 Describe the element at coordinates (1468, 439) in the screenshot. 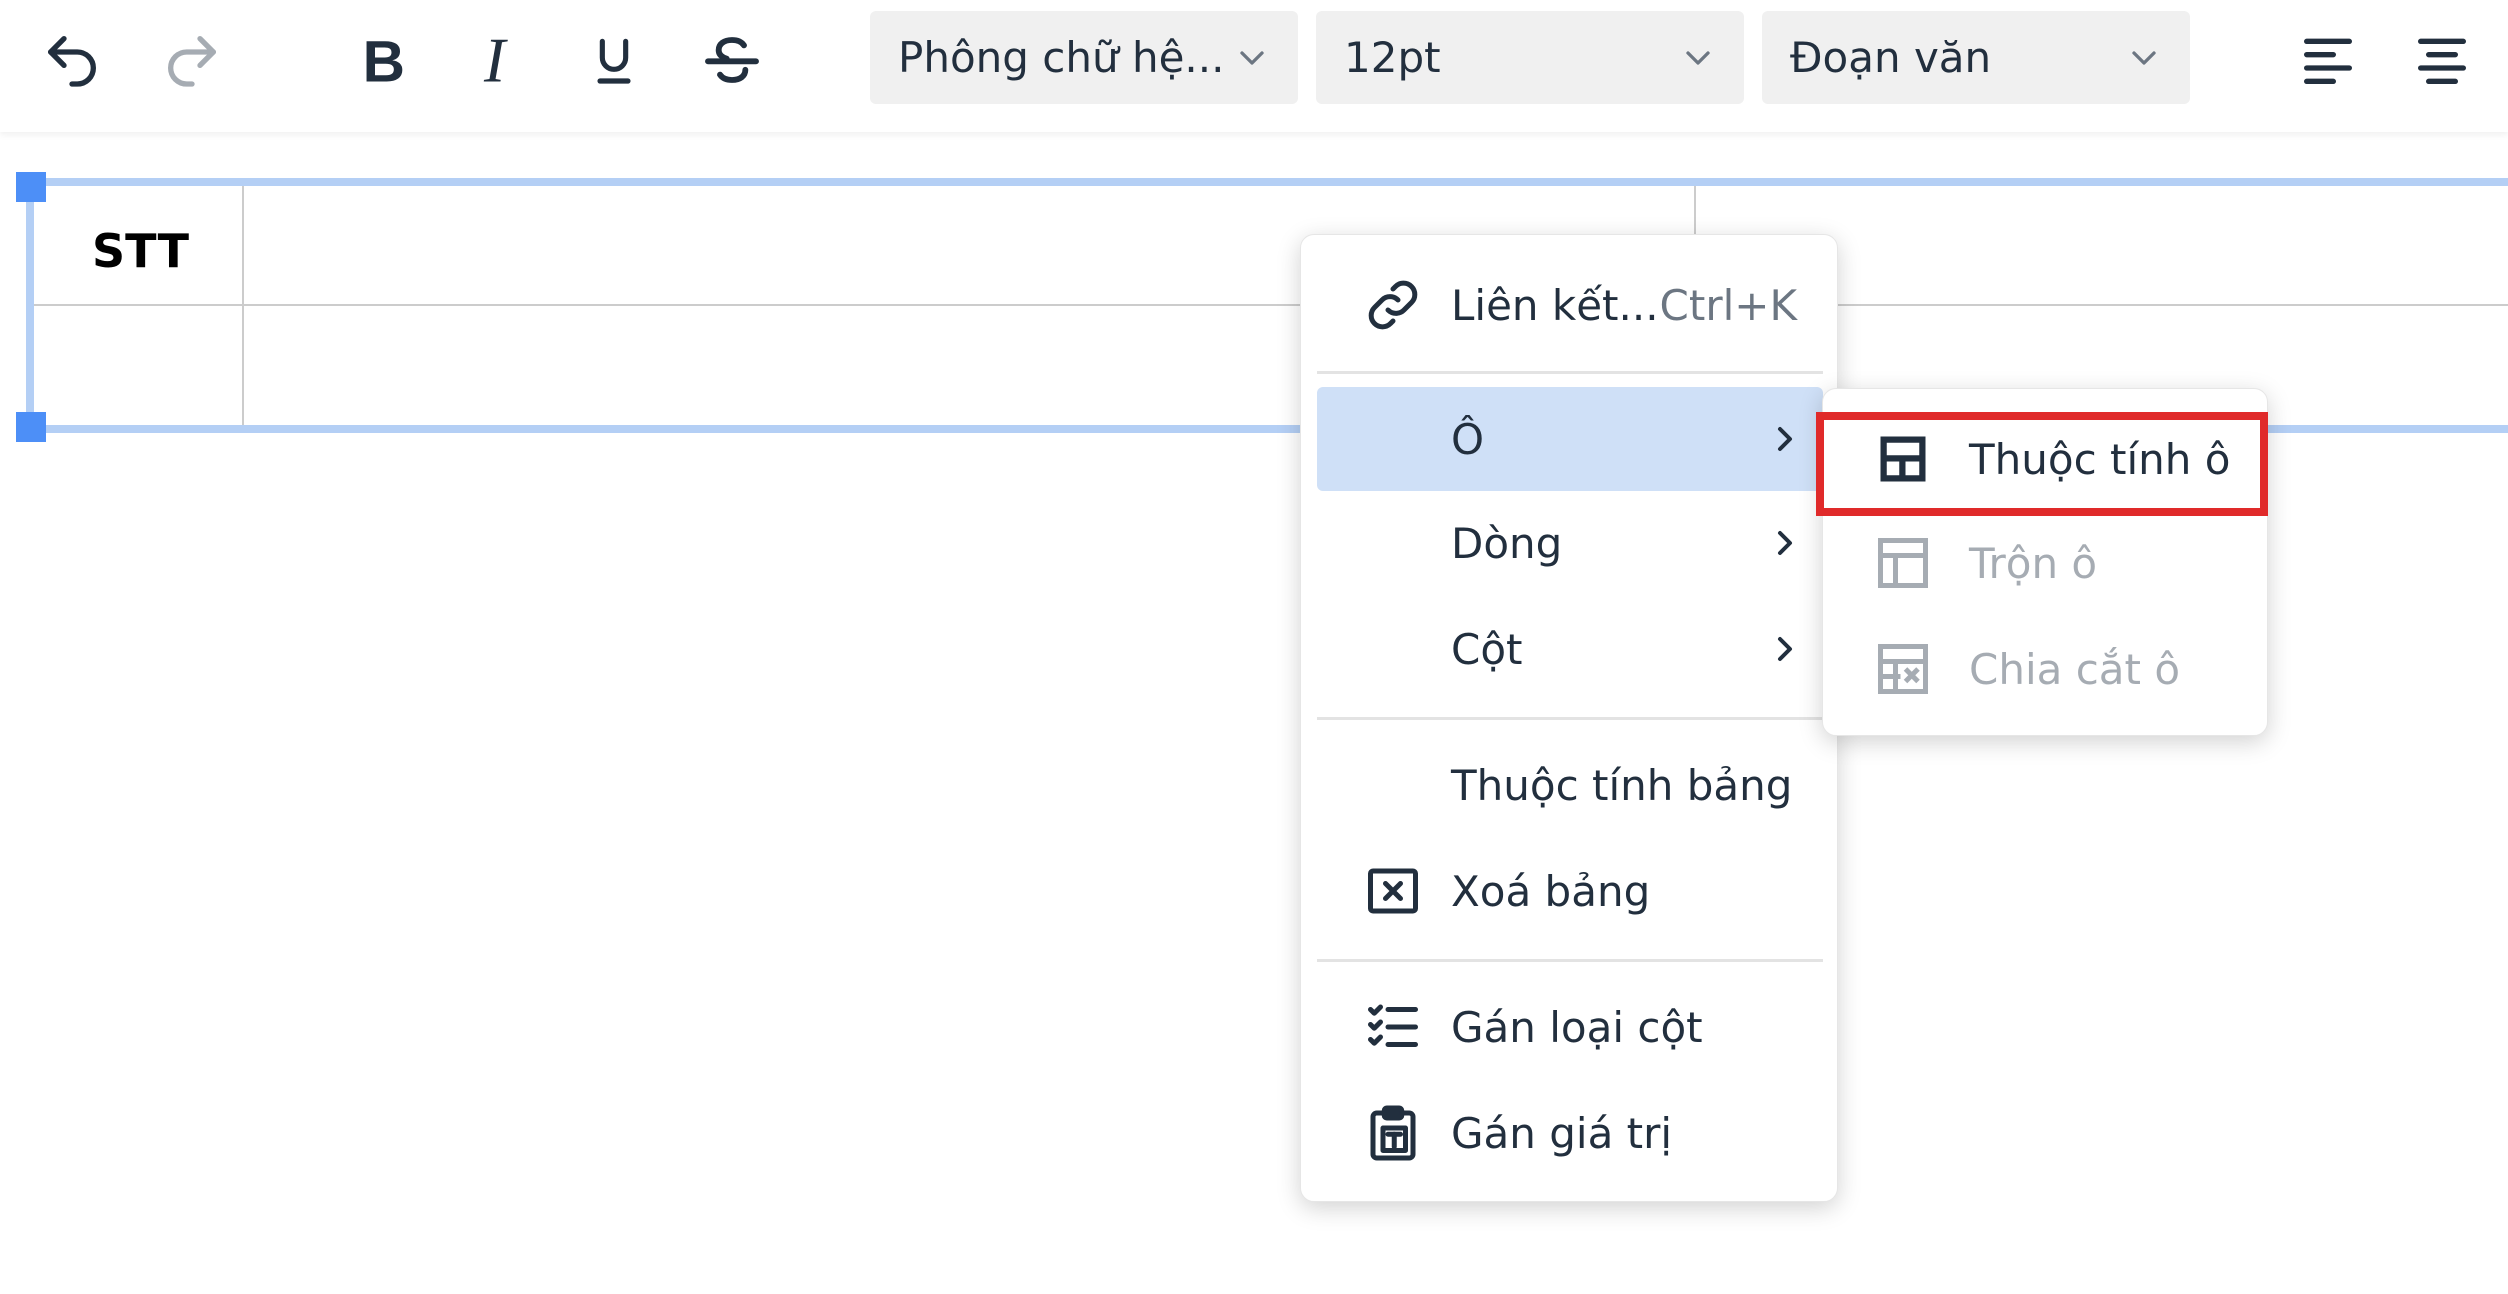

I see `menu-item-label: Ô` at that location.